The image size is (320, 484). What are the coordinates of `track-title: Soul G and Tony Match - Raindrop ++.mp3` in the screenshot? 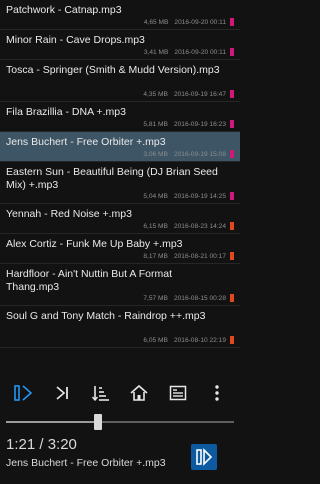 It's located at (106, 316).